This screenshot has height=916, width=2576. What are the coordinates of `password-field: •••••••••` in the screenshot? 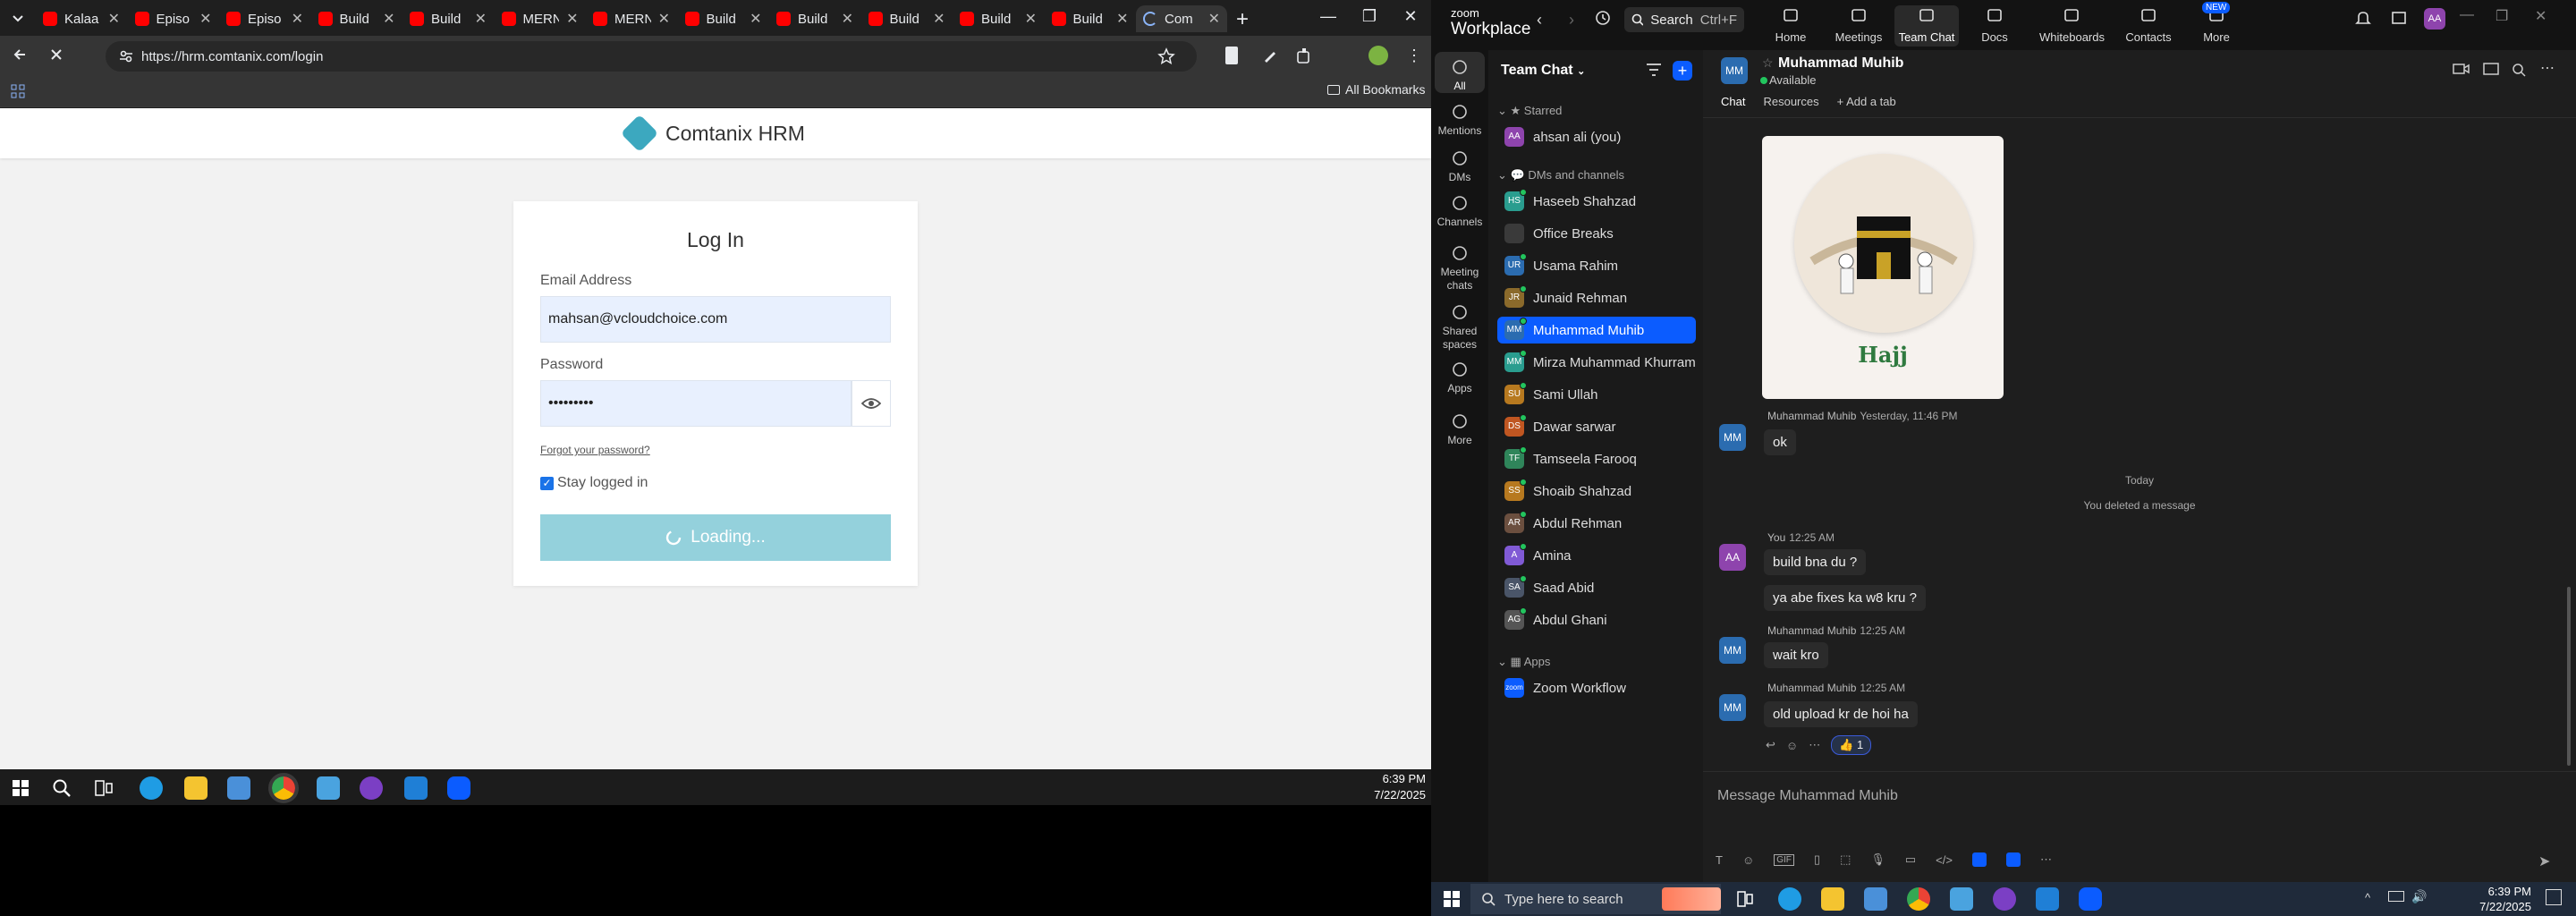 It's located at (696, 403).